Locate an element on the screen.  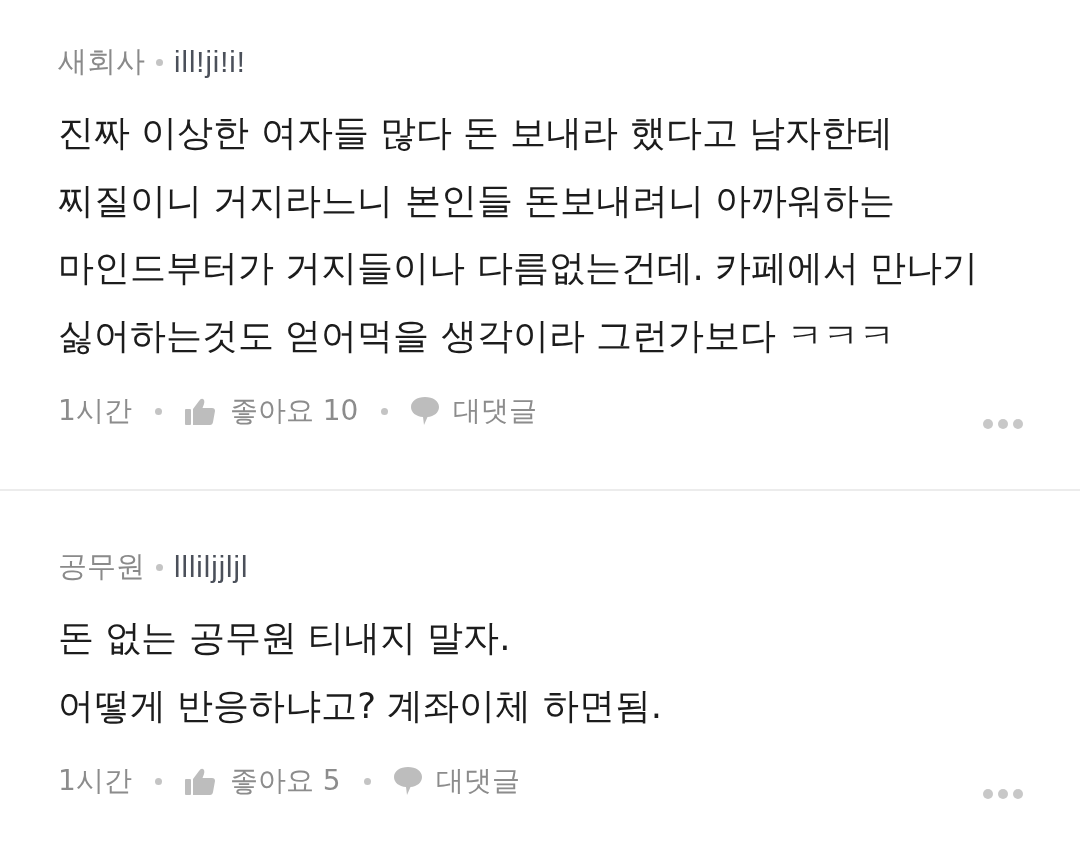
comment-text: 돈 없는 공무원 티내지 말자. 어떻게 반응하냐고? 계좌이체 하면됨. is located at coordinates (360, 672).